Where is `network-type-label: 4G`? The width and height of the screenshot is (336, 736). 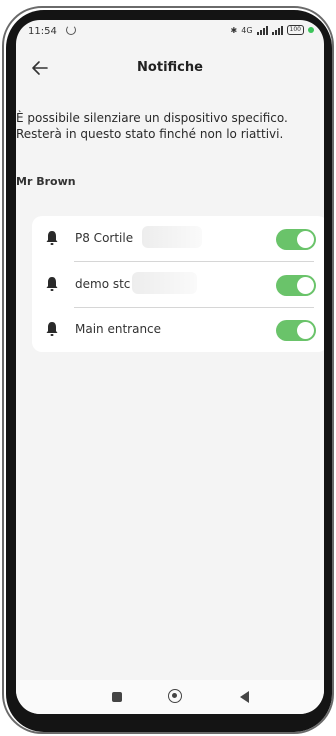
network-type-label: 4G is located at coordinates (247, 30).